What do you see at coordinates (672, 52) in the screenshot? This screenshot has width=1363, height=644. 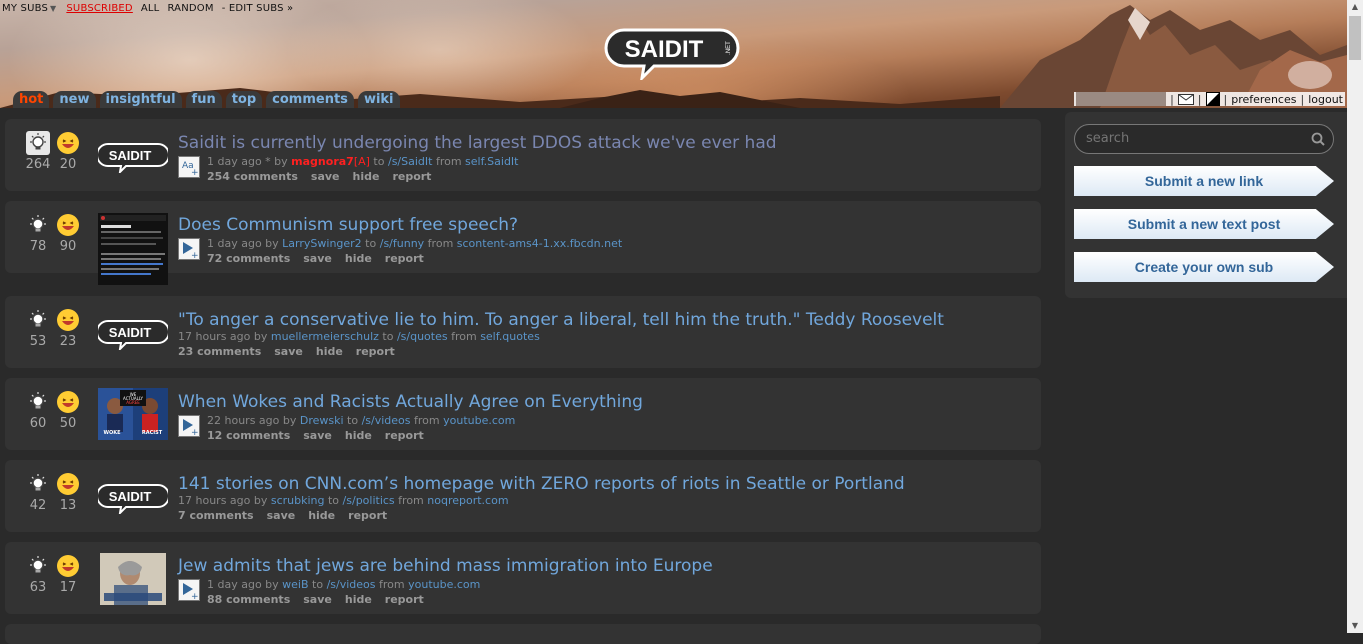 I see `saidit-logo: SAIDIT .NET` at bounding box center [672, 52].